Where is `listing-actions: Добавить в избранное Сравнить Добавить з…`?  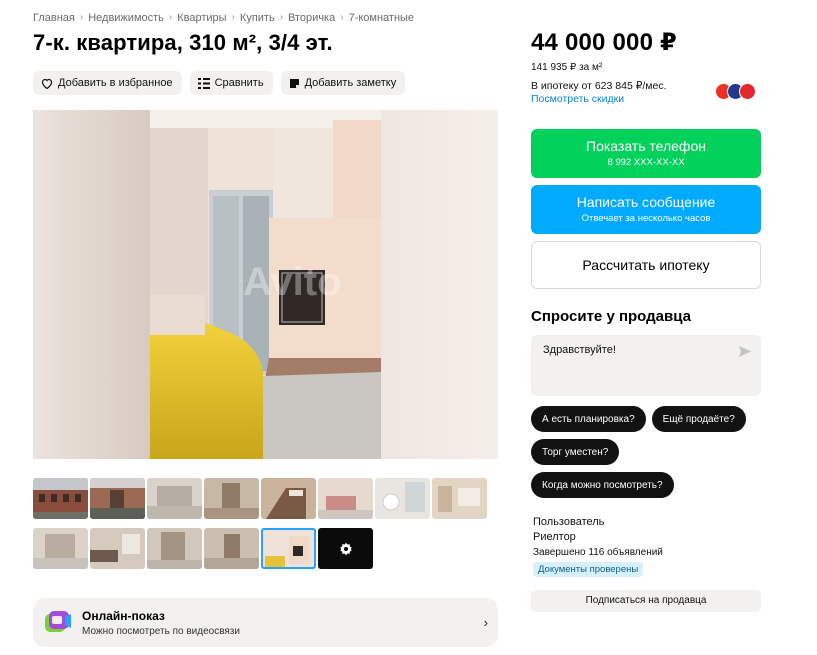 listing-actions: Добавить в избранное Сравнить Добавить з… is located at coordinates (219, 83).